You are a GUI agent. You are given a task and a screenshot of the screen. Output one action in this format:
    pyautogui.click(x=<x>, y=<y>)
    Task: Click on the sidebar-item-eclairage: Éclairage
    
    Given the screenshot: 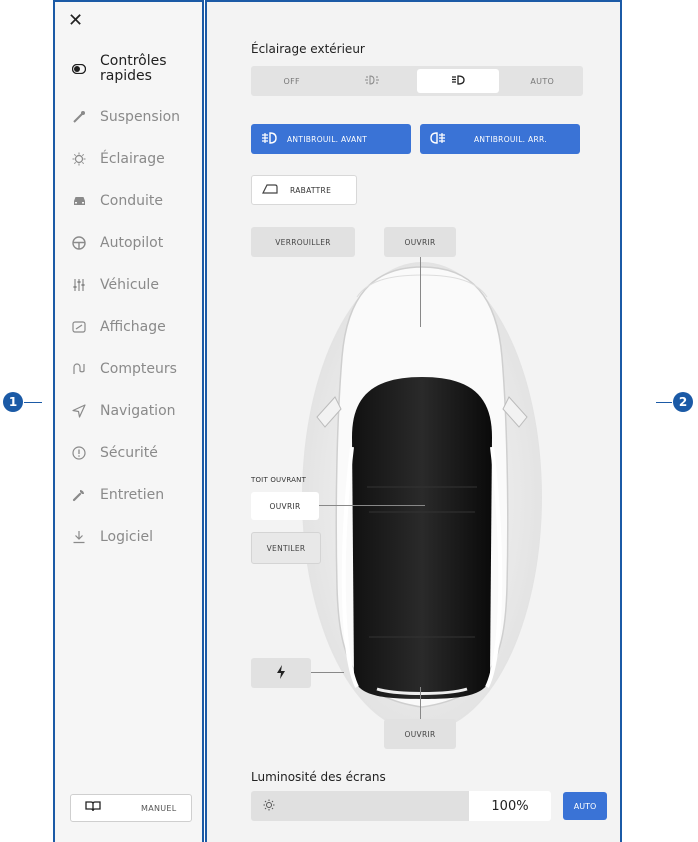 What is the action you would take?
    pyautogui.click(x=128, y=159)
    